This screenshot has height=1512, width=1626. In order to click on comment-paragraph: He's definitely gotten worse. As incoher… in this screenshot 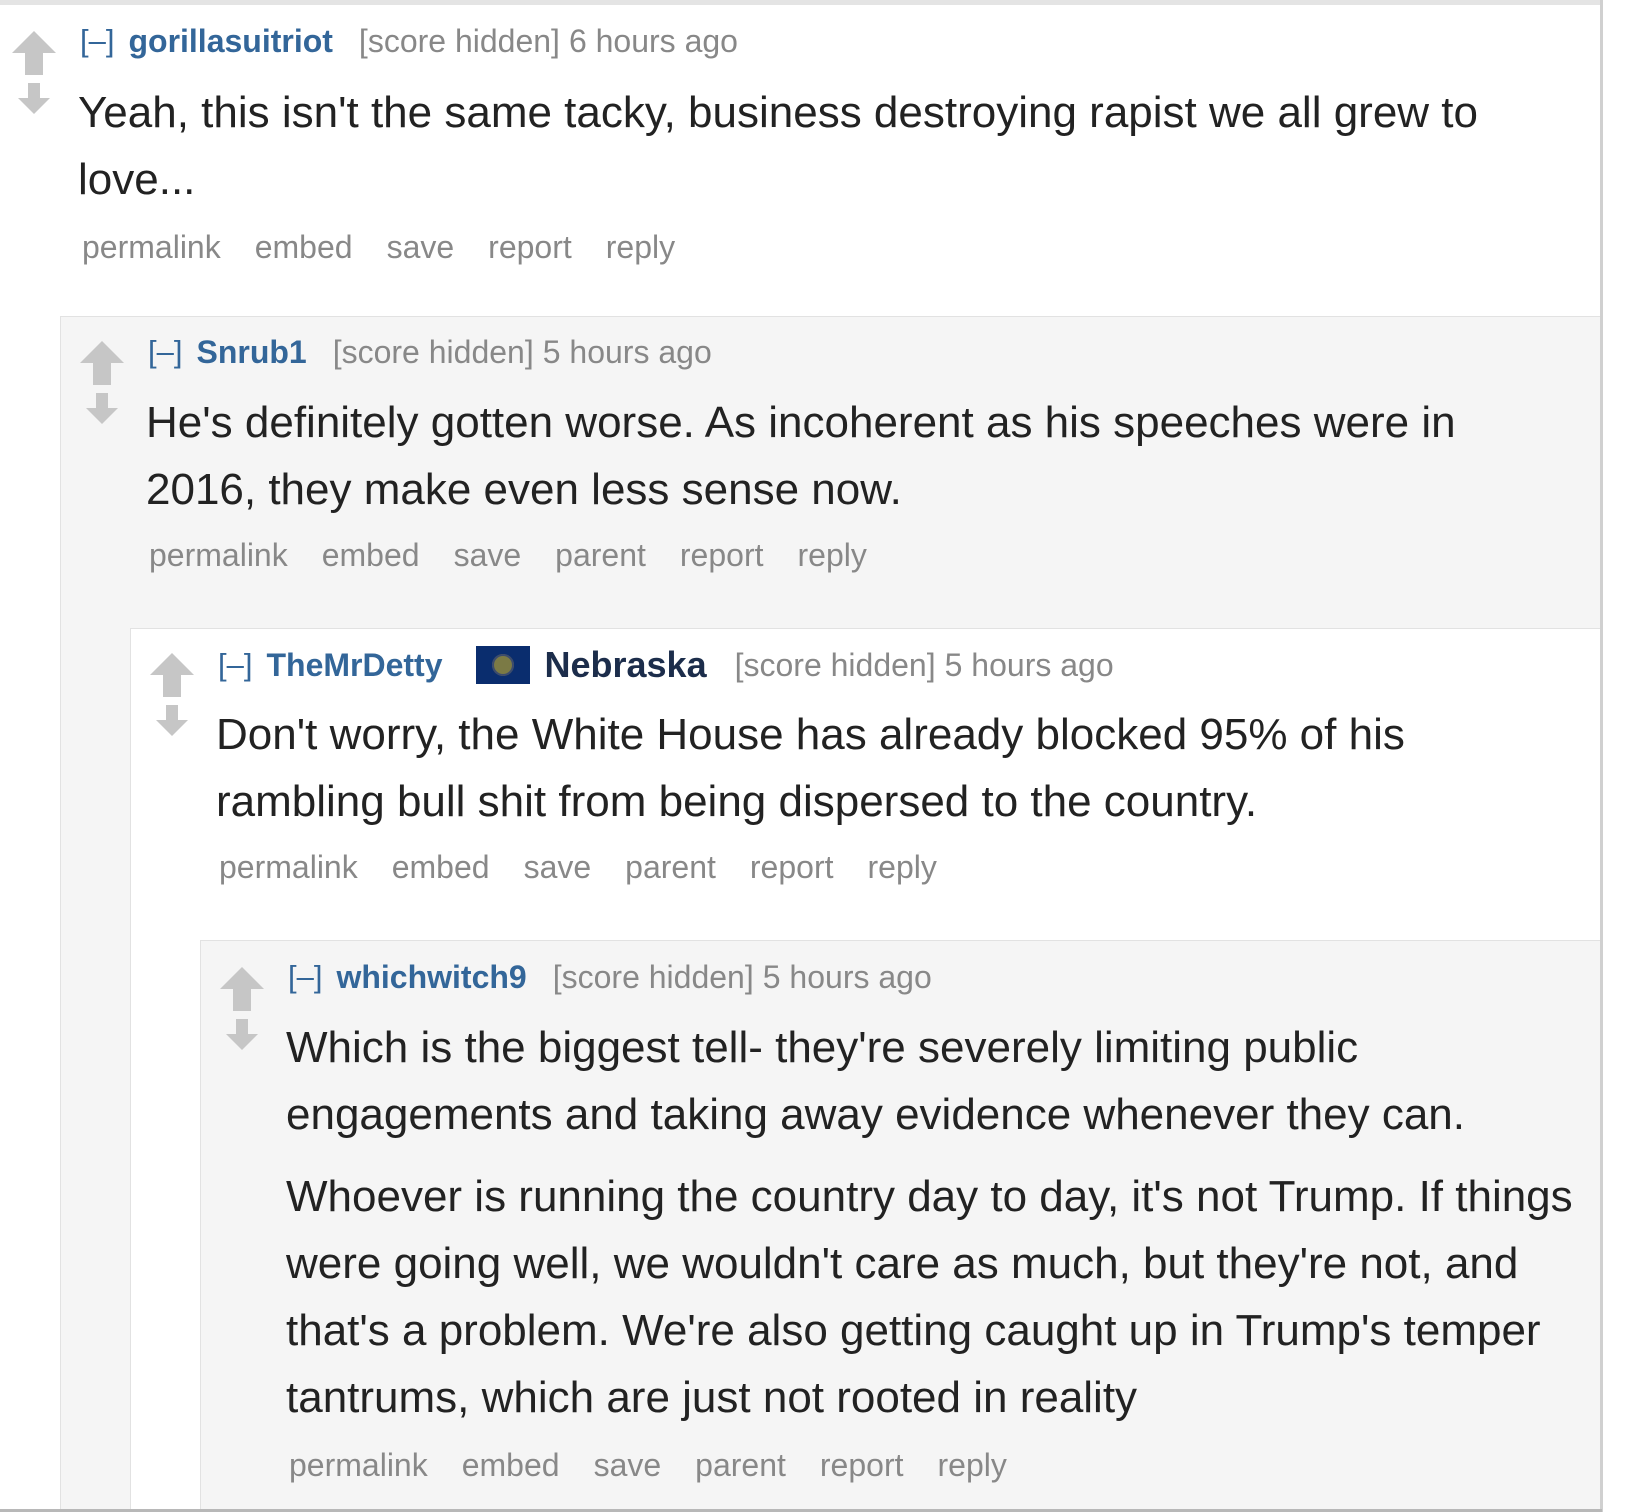, I will do `click(801, 456)`.